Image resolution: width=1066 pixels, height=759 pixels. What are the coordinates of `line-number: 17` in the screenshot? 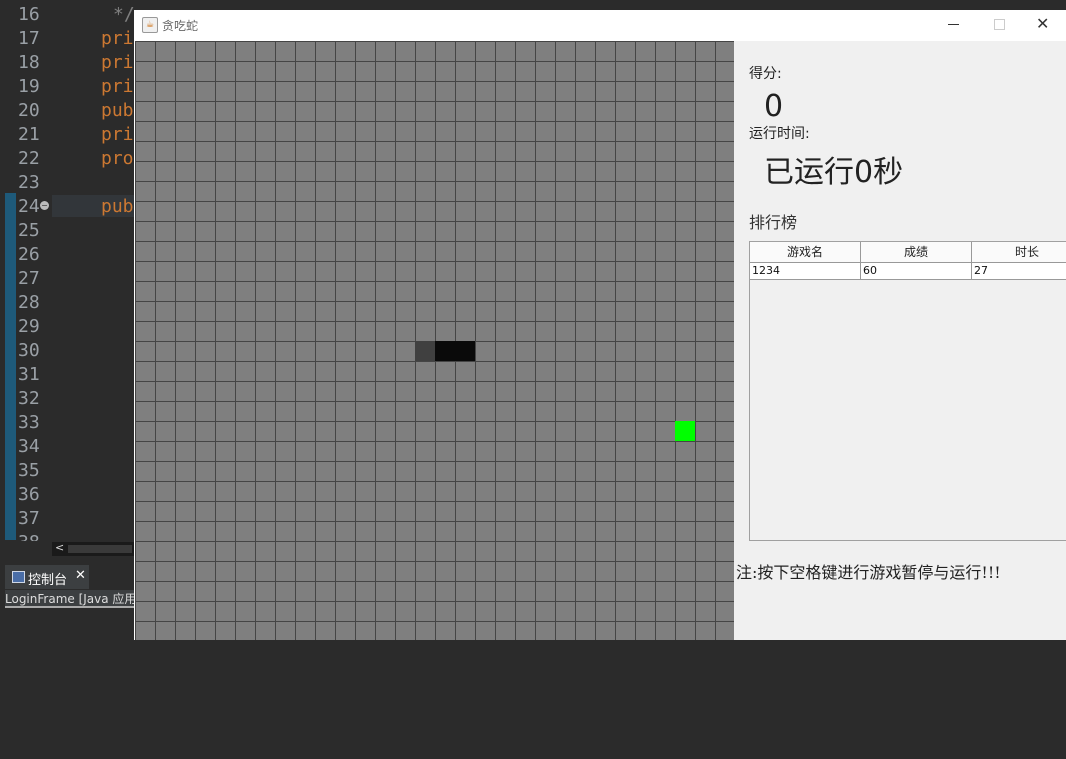 It's located at (29, 38).